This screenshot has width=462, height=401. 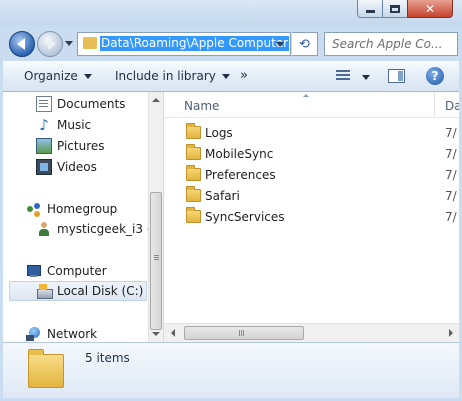 What do you see at coordinates (231, 370) in the screenshot?
I see `details-pane: 5 items` at bounding box center [231, 370].